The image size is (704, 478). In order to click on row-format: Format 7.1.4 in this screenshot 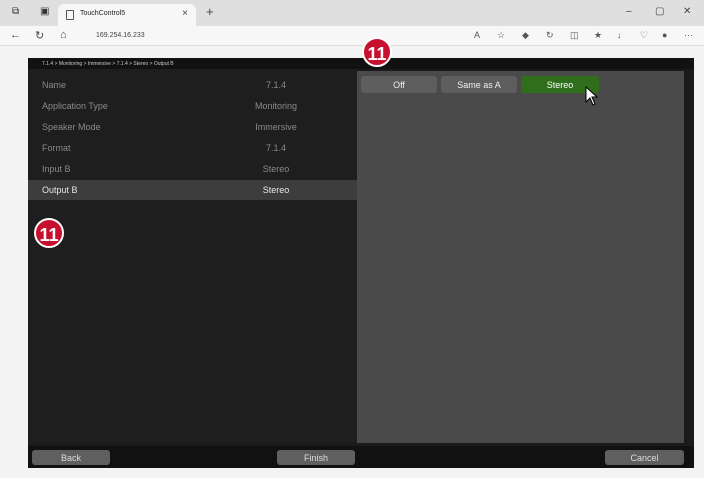, I will do `click(192, 148)`.